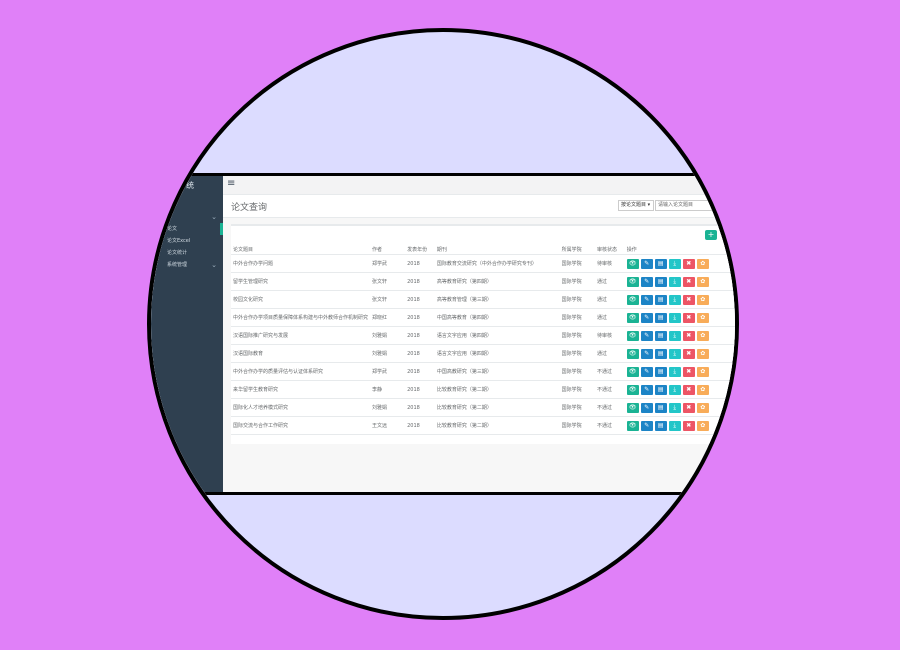 Image resolution: width=900 pixels, height=650 pixels. What do you see at coordinates (388, 335) in the screenshot?
I see `cell-author: 刘雅娟` at bounding box center [388, 335].